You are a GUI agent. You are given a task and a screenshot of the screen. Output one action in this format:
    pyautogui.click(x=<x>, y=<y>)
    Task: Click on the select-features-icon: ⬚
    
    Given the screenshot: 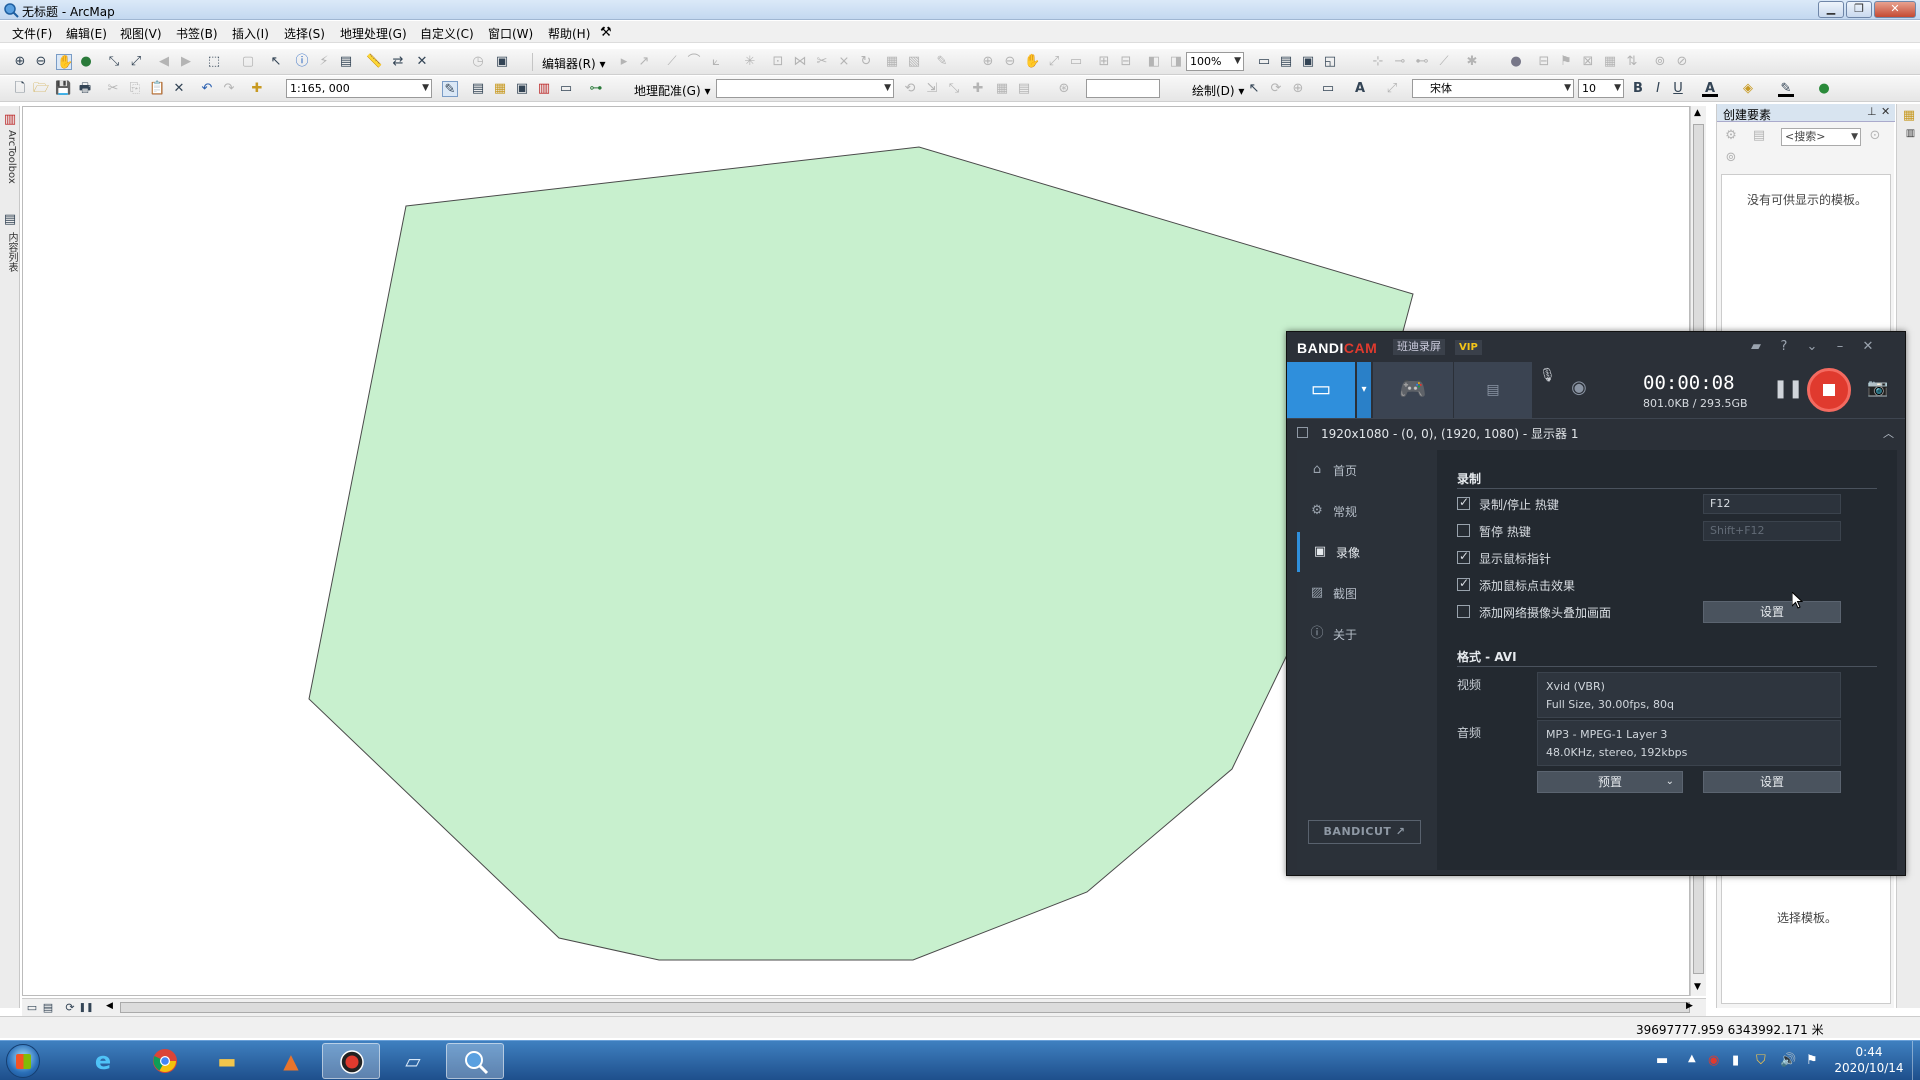 What is the action you would take?
    pyautogui.click(x=214, y=62)
    